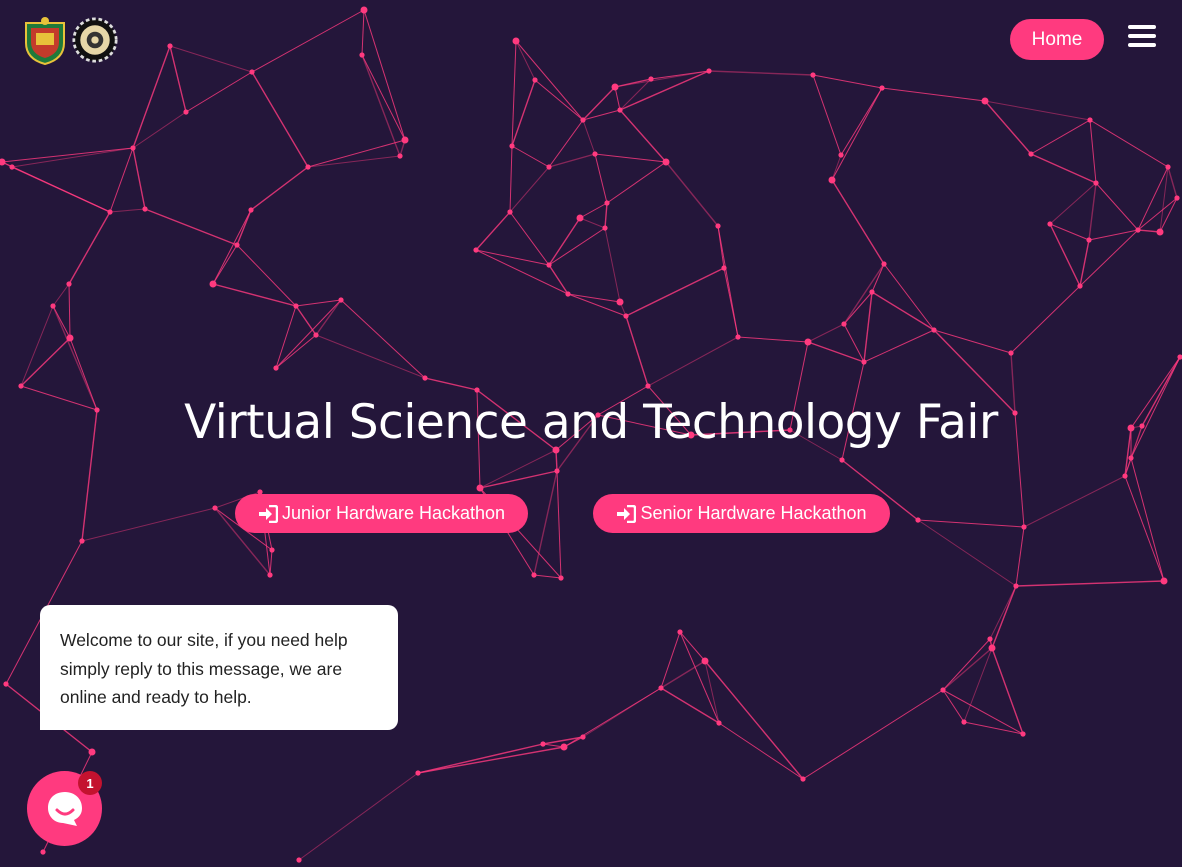 The image size is (1182, 867). Describe the element at coordinates (95, 40) in the screenshot. I see `gear-logo` at that location.